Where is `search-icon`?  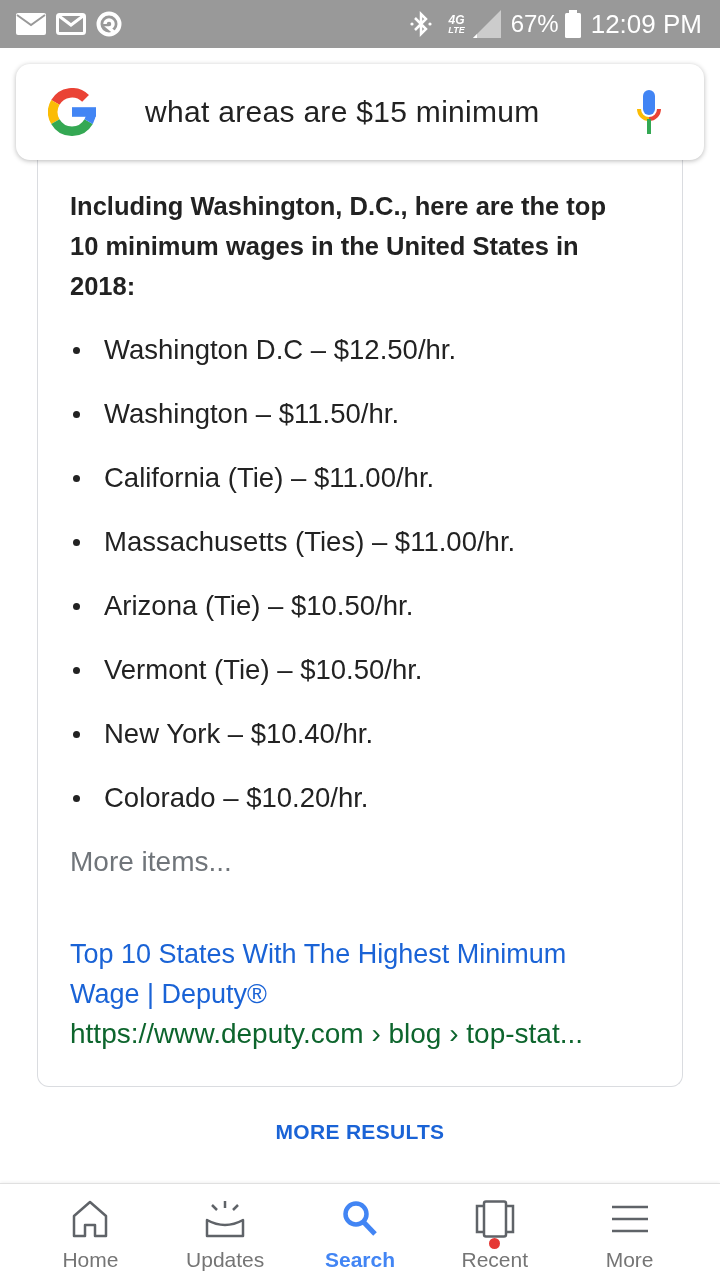
search-icon is located at coordinates (360, 1219).